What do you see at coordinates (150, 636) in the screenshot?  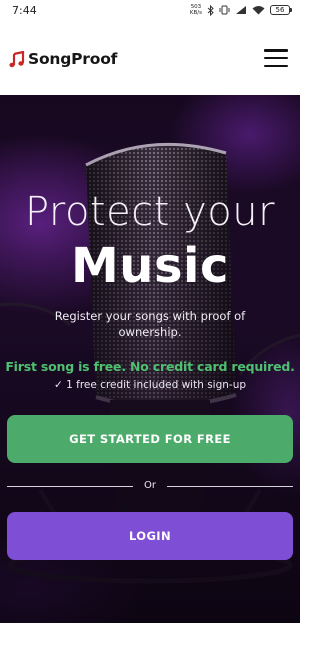 I see `page-bottom` at bounding box center [150, 636].